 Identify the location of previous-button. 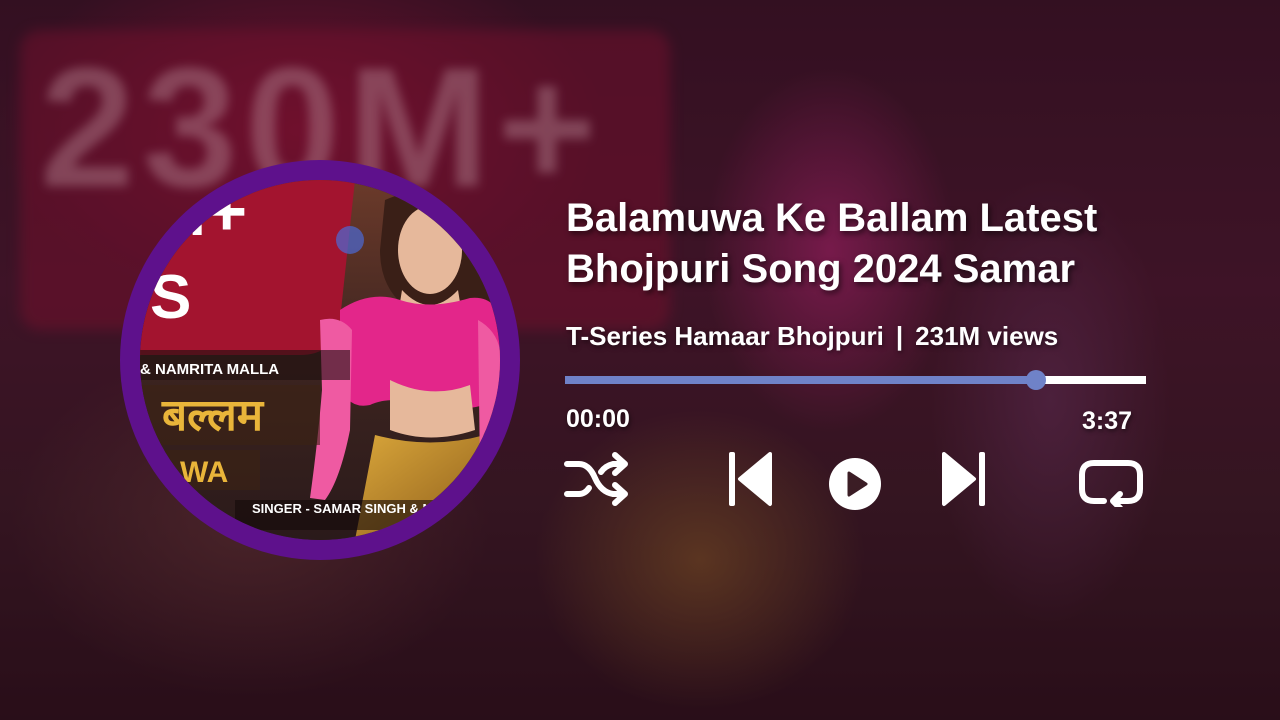
(750, 479).